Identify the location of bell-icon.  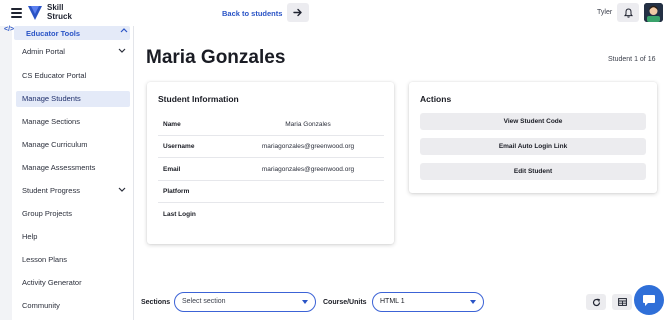
(628, 12).